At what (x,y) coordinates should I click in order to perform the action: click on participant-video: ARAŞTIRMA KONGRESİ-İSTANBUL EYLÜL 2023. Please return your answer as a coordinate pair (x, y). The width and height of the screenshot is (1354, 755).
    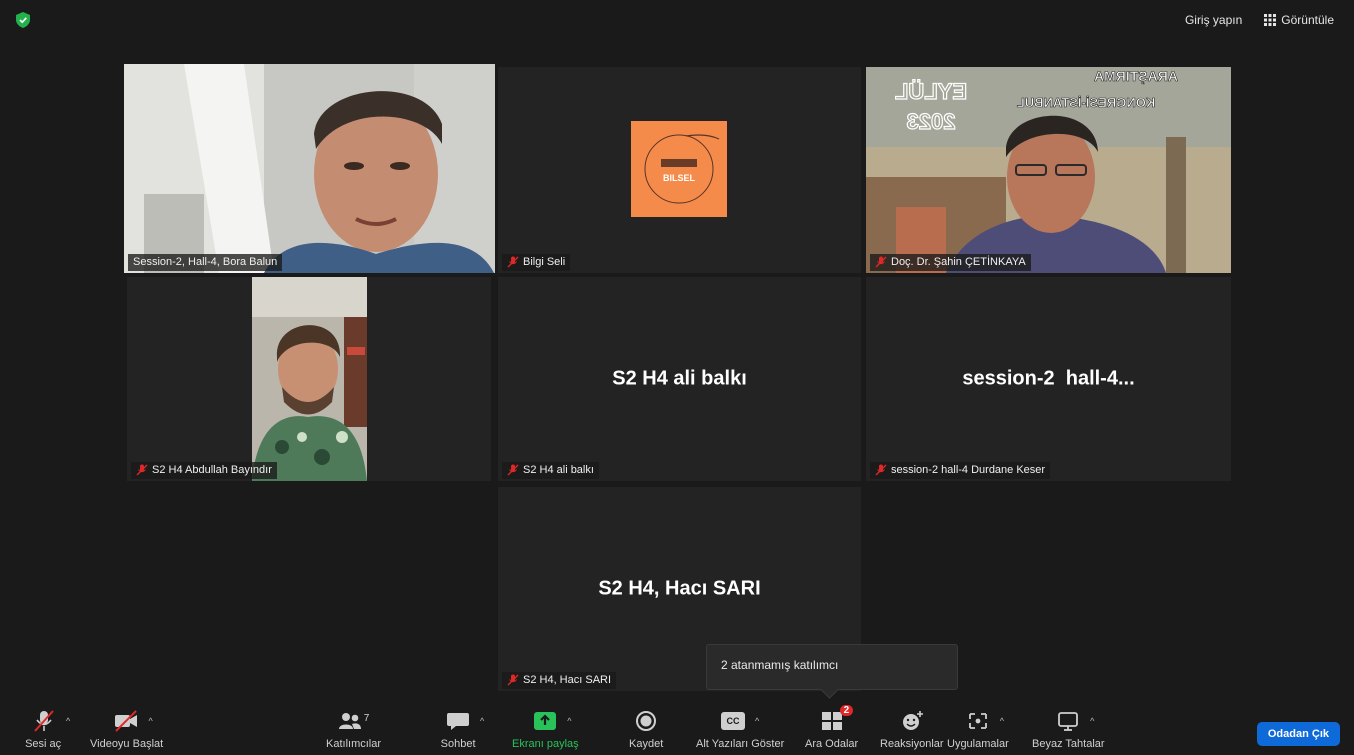
    Looking at the image, I should click on (1048, 170).